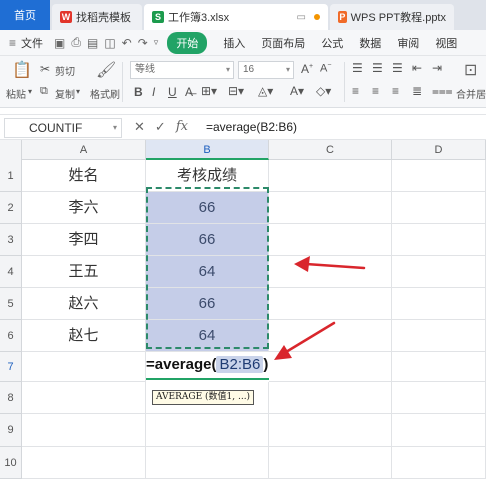  I want to click on fill-icon: ⊟▾, so click(236, 91).